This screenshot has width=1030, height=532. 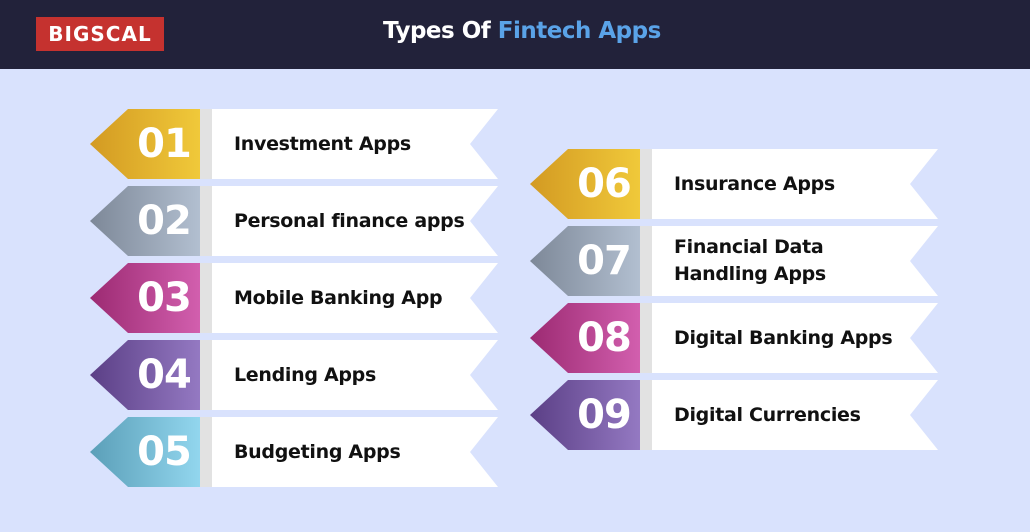 What do you see at coordinates (305, 374) in the screenshot?
I see `item-label: Lending Apps` at bounding box center [305, 374].